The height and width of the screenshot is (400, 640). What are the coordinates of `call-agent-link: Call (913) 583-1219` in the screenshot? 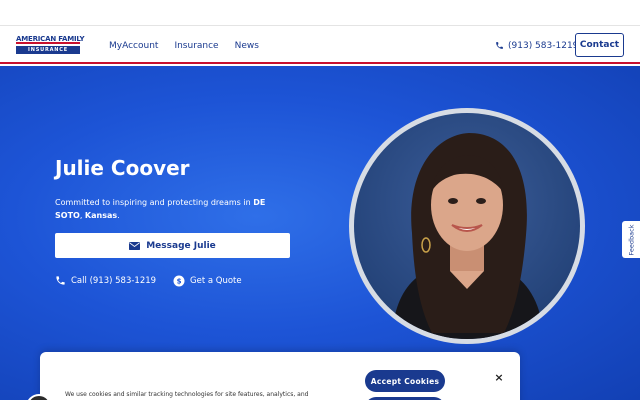 It's located at (105, 280).